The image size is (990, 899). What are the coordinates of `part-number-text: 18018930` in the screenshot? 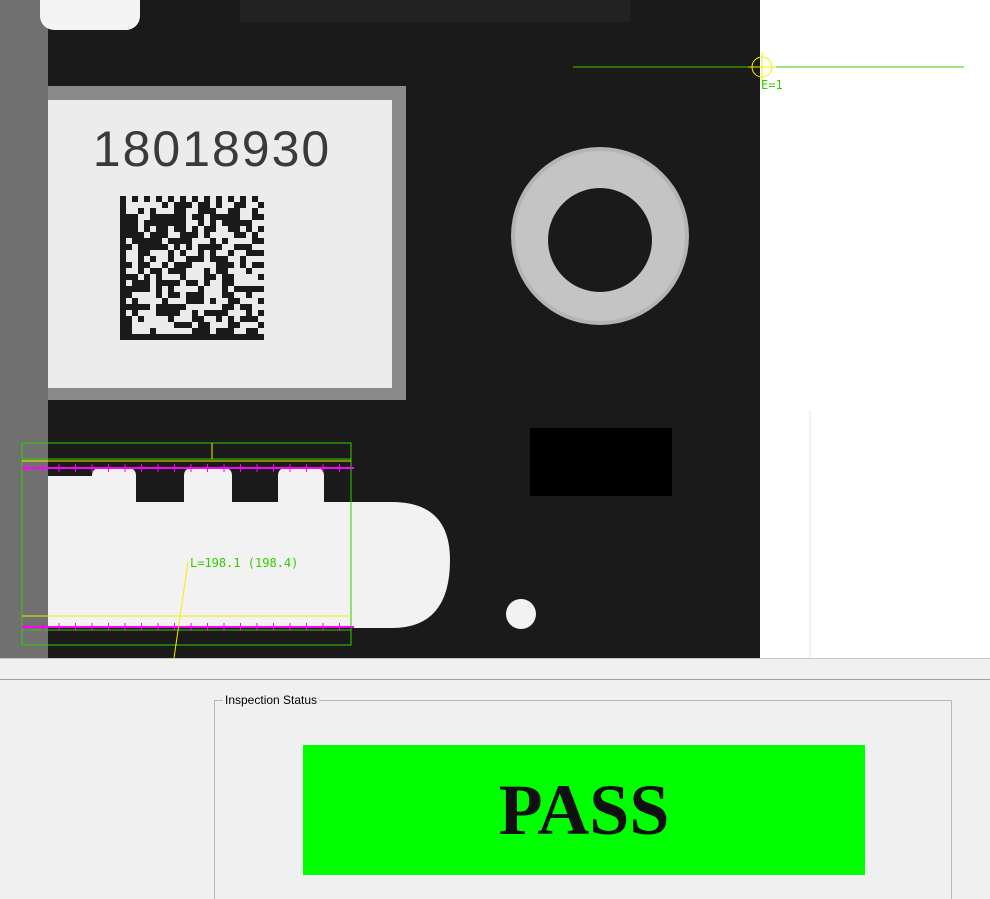 It's located at (212, 149).